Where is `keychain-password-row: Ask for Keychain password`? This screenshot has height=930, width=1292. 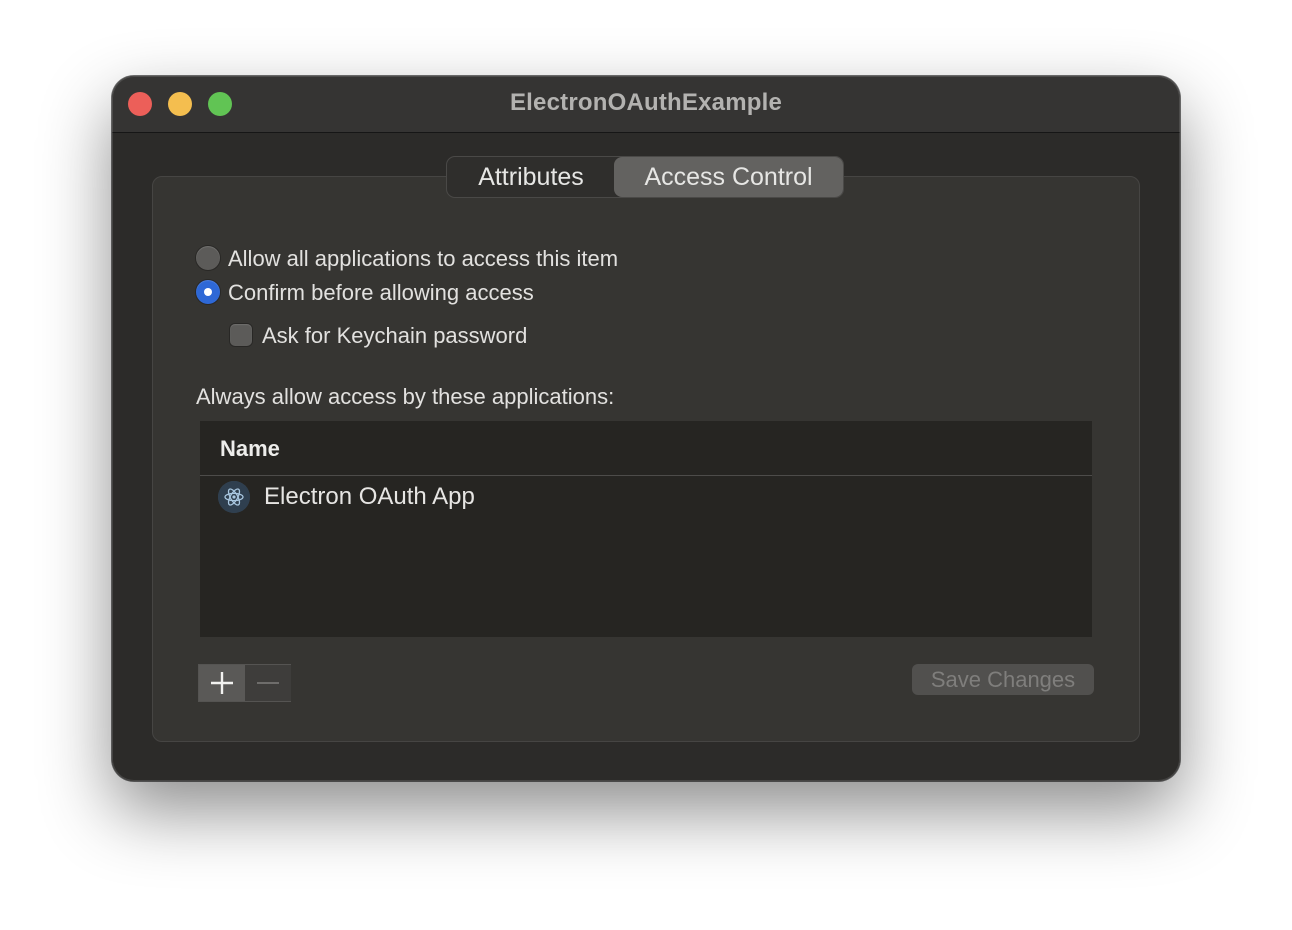 keychain-password-row: Ask for Keychain password is located at coordinates (400, 336).